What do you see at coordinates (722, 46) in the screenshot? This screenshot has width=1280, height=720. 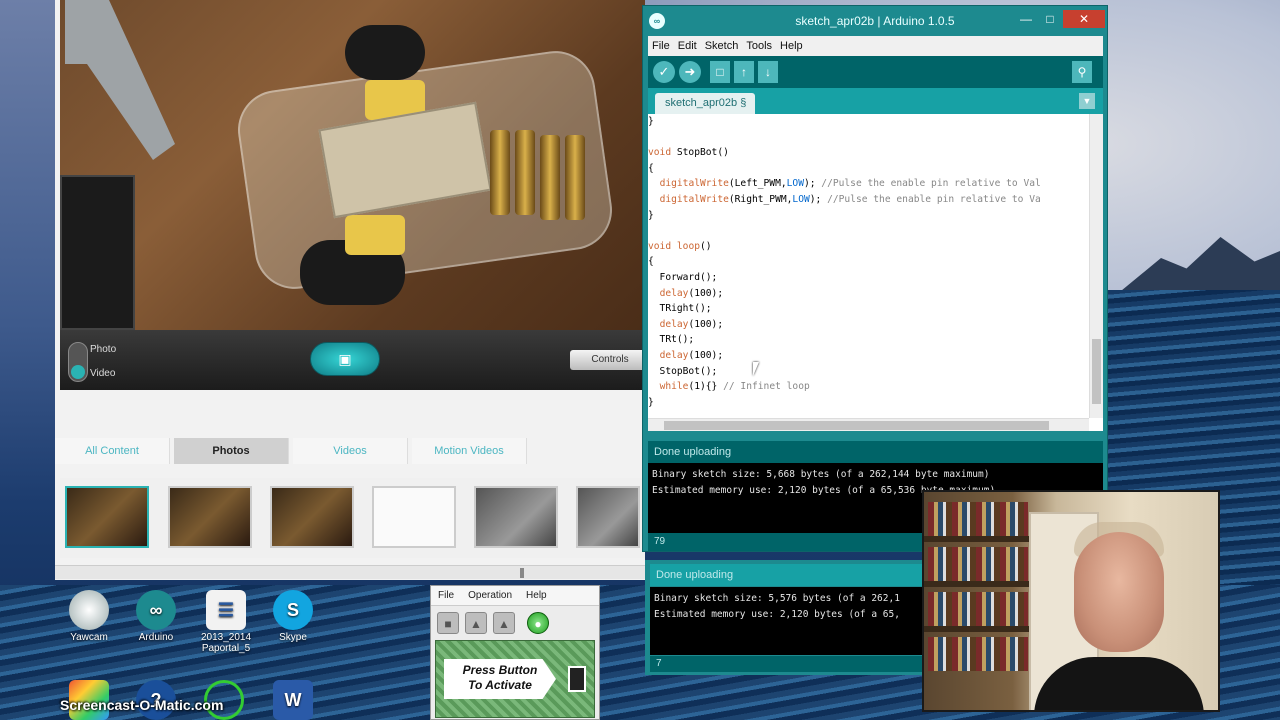 I see `menu-sketch: Sketch` at bounding box center [722, 46].